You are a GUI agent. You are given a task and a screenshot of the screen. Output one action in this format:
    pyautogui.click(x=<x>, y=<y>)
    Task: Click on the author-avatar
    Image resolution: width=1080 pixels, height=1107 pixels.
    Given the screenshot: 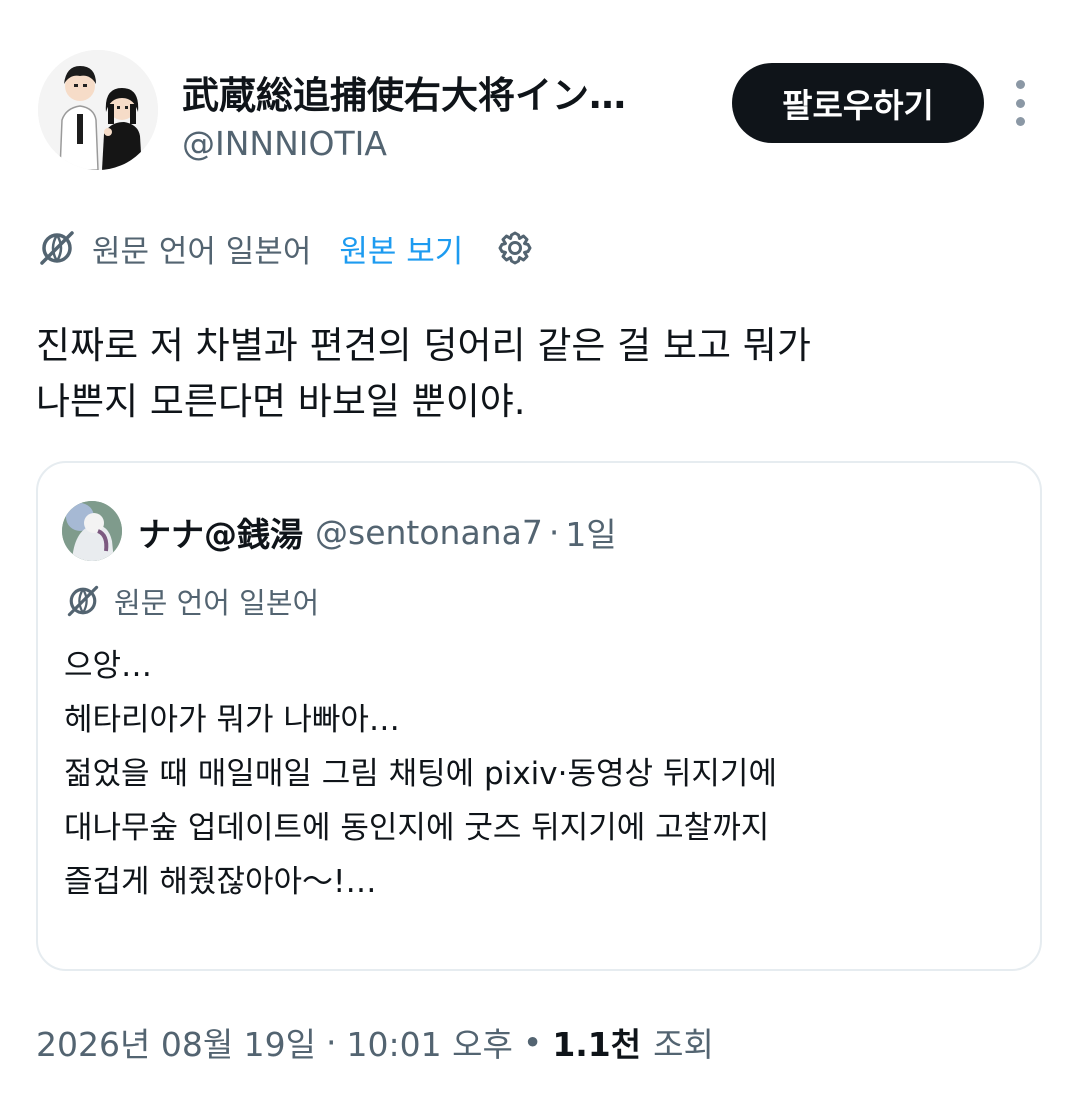 What is the action you would take?
    pyautogui.click(x=98, y=110)
    